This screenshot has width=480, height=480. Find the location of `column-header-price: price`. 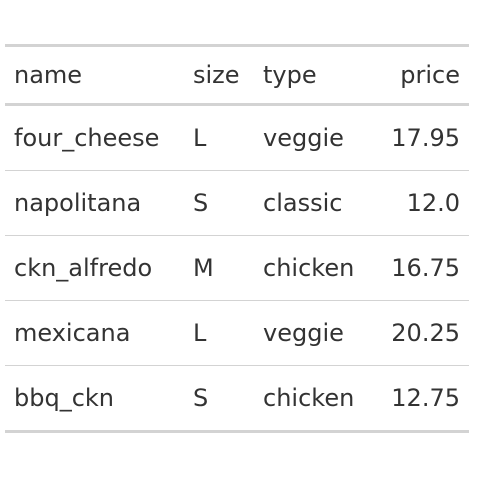

column-header-price: price is located at coordinates (430, 75).